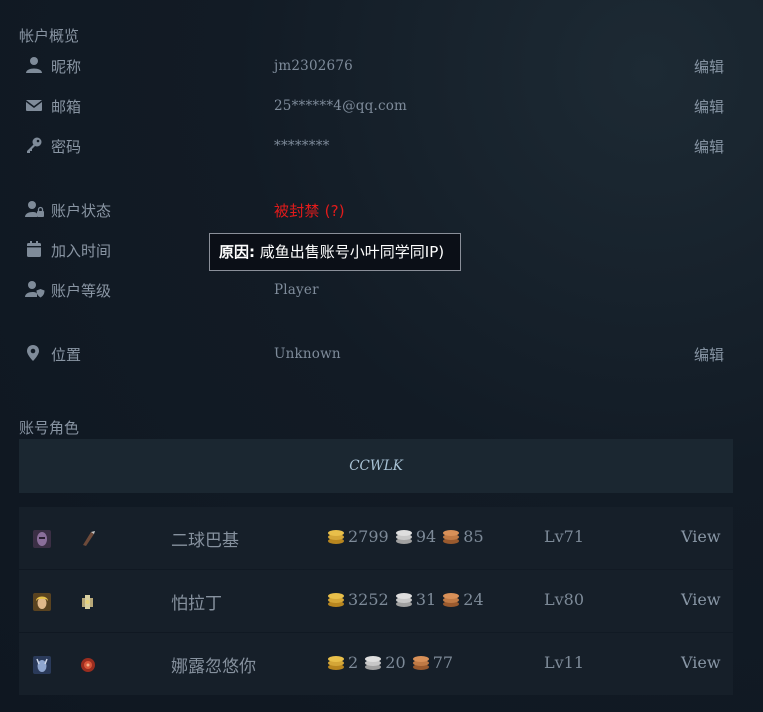  I want to click on character-money: 2 20 77, so click(389, 664).